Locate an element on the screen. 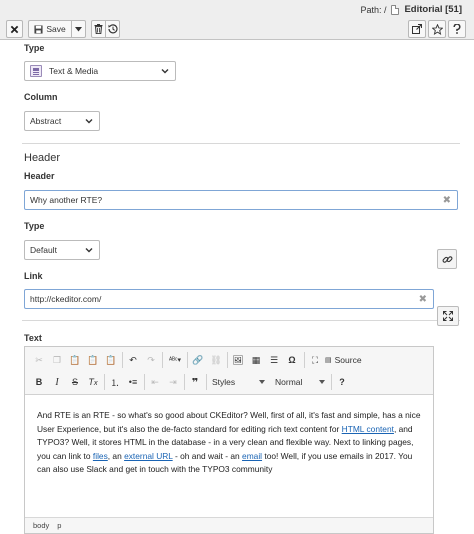 The height and width of the screenshot is (534, 474). paste-word-icon: 📋 is located at coordinates (111, 360).